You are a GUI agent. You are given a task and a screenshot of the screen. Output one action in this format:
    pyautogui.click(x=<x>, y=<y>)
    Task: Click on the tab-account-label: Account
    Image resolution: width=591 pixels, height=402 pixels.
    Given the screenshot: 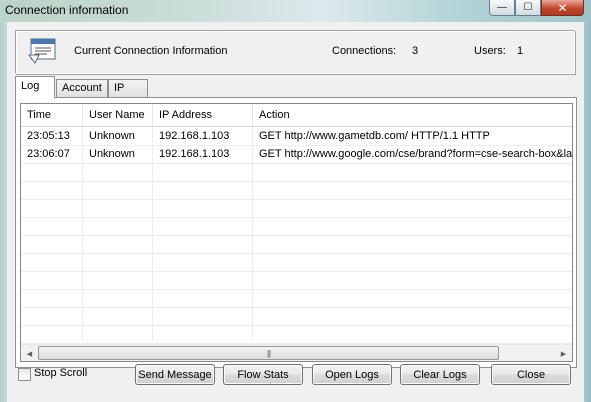 What is the action you would take?
    pyautogui.click(x=82, y=88)
    